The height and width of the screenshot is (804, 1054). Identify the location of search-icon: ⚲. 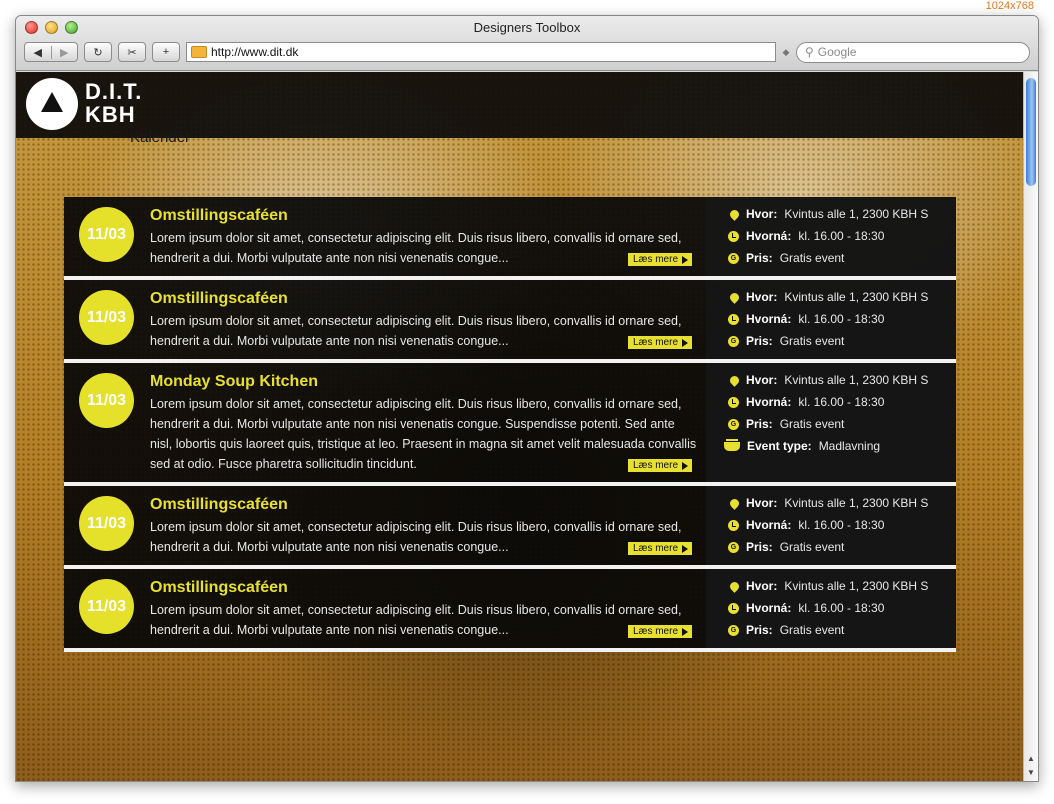
(809, 52).